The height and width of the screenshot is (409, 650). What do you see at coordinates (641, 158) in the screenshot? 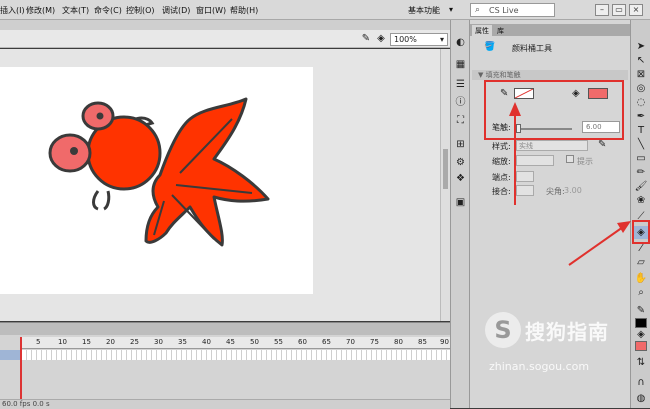
I see `rectangle-tool-icon: ▭` at bounding box center [641, 158].